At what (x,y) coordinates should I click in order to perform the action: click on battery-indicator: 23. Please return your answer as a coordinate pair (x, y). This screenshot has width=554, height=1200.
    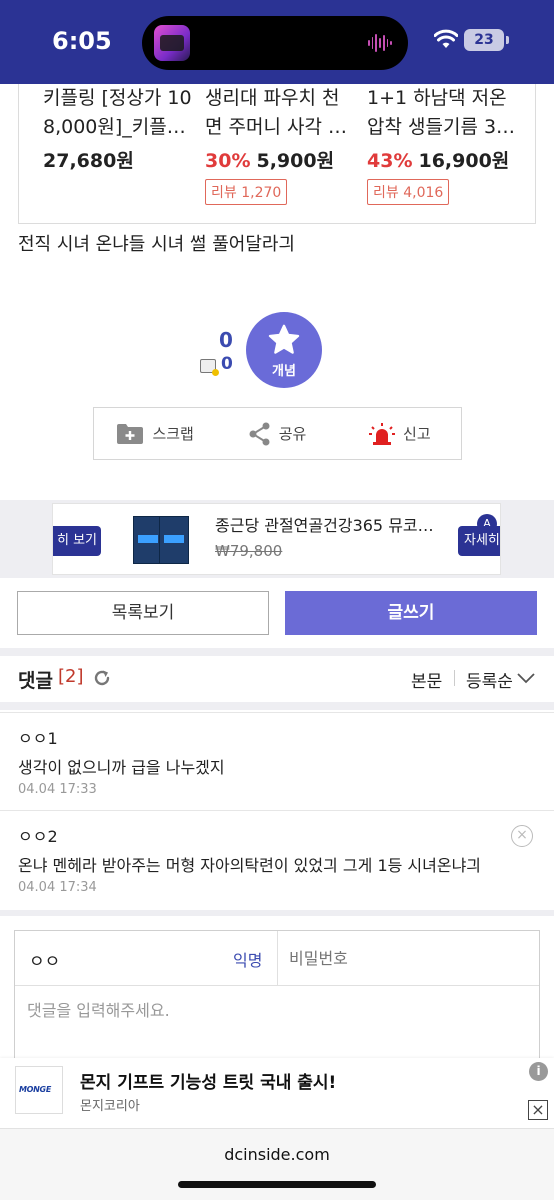
    Looking at the image, I should click on (486, 40).